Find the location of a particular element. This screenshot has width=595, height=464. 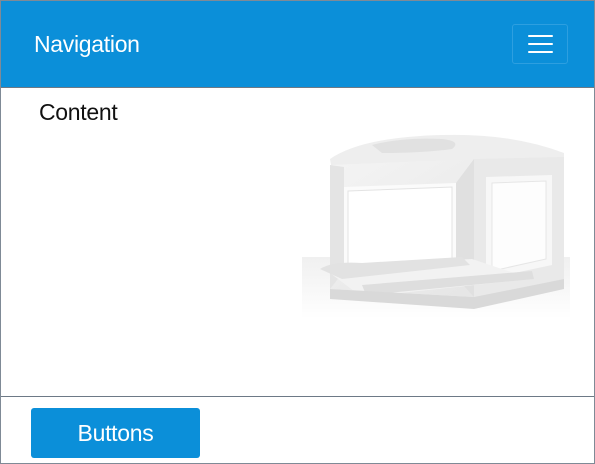

menu-toggle-button is located at coordinates (540, 44).